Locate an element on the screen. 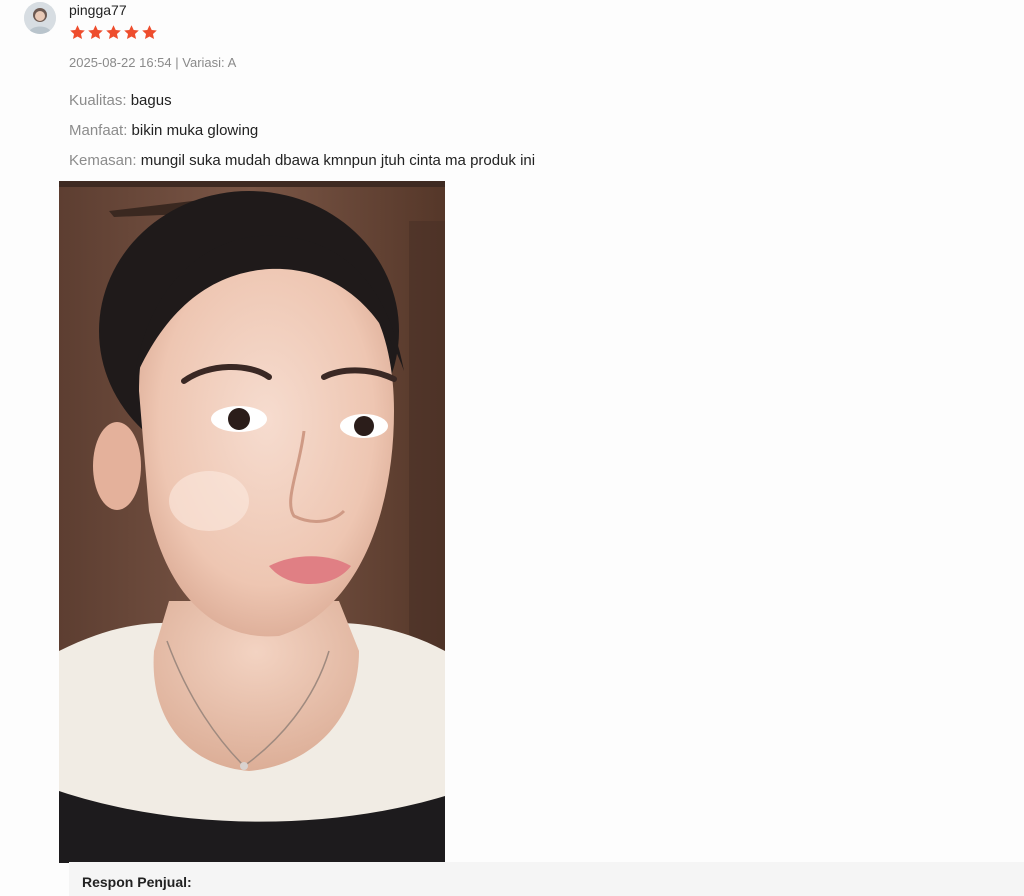 The width and height of the screenshot is (1024, 896). review-meta: 2025-08-22 16:54 | Variasi: A is located at coordinates (152, 62).